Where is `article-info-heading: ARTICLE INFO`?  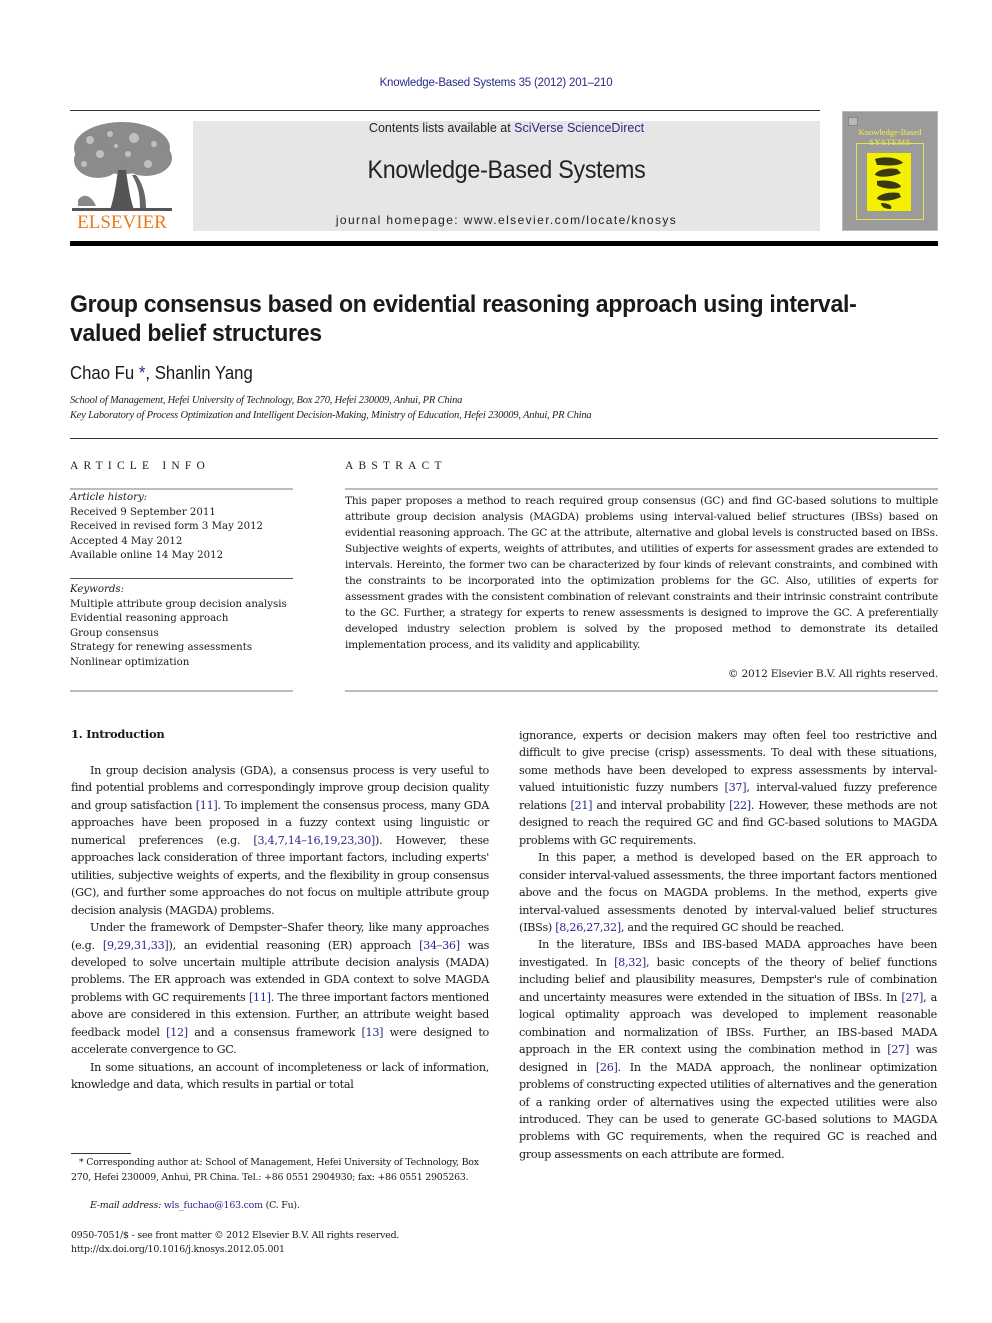
article-info-heading: ARTICLE INFO is located at coordinates (140, 466).